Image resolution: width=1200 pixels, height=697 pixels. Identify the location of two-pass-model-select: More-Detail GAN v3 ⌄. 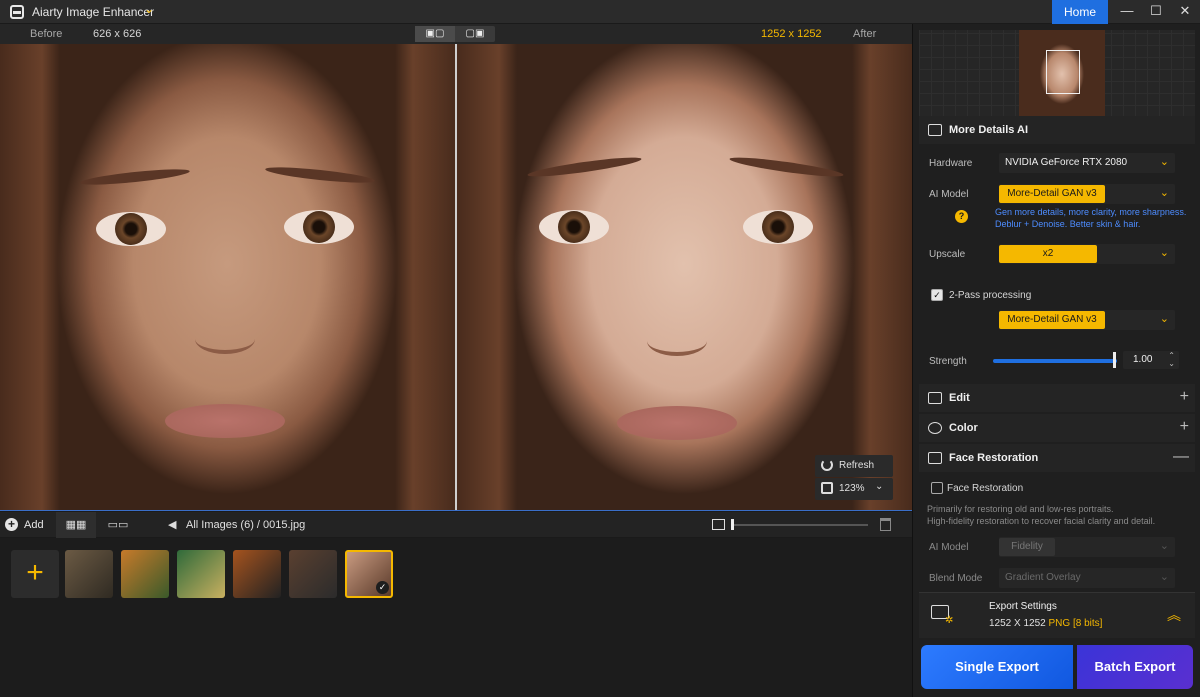
(1087, 320).